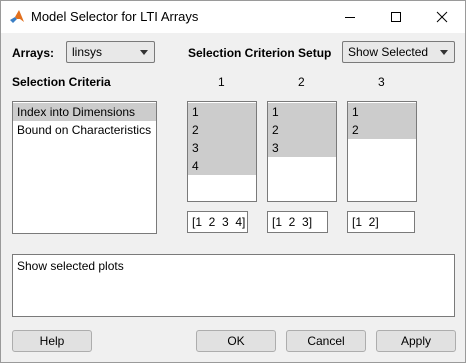 The image size is (466, 363). Describe the element at coordinates (221, 82) in the screenshot. I see `dimension-1-header: 1` at that location.